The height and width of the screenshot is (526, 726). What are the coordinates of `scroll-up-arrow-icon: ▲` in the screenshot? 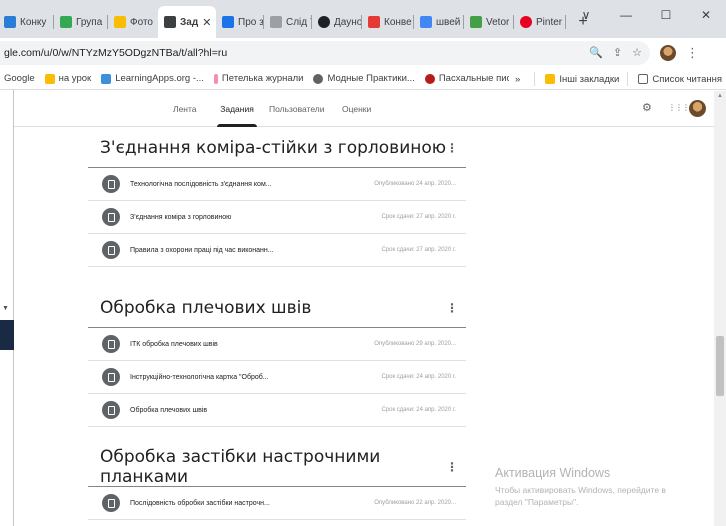 It's located at (720, 96).